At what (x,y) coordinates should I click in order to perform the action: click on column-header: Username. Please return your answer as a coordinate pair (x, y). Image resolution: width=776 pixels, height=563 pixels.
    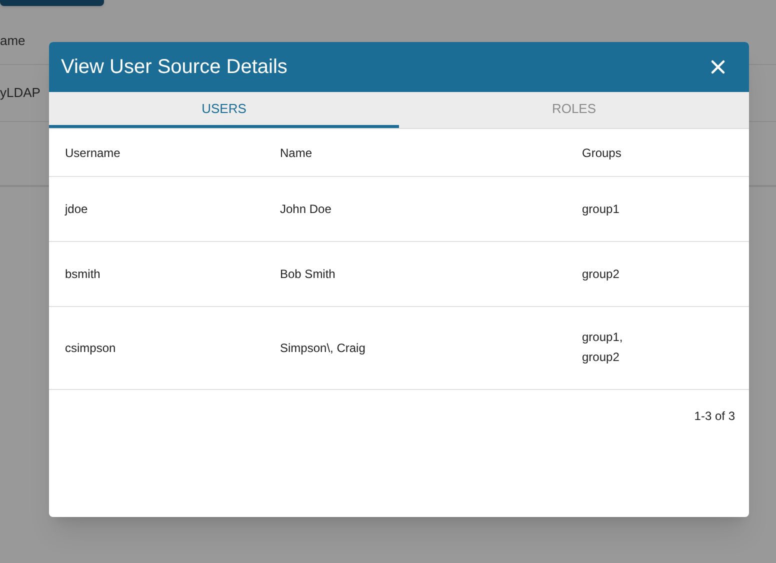
    Looking at the image, I should click on (92, 153).